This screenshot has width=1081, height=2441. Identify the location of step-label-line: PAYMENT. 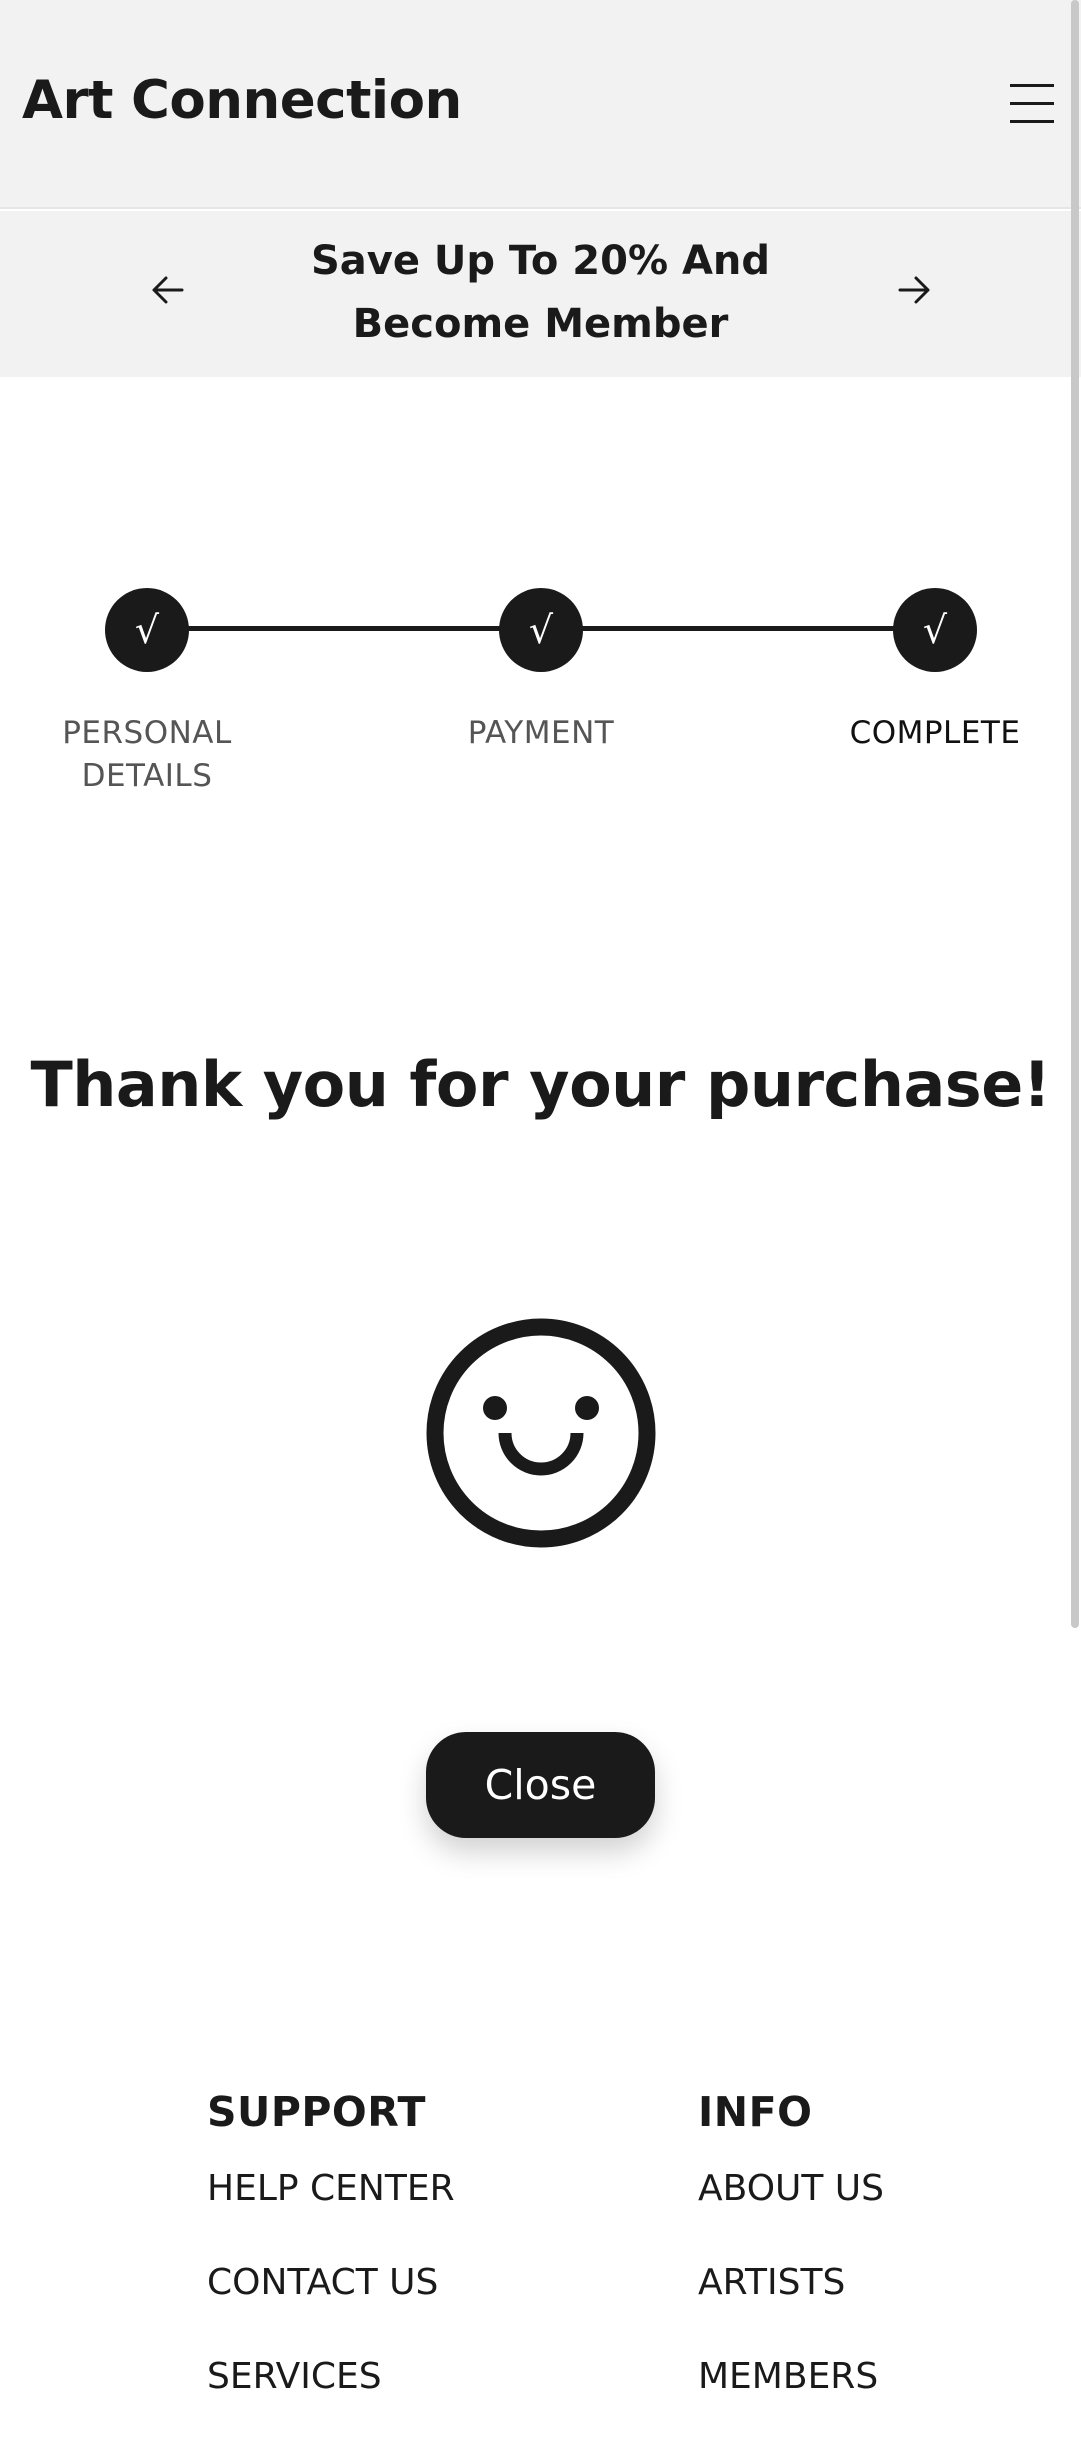
(541, 733).